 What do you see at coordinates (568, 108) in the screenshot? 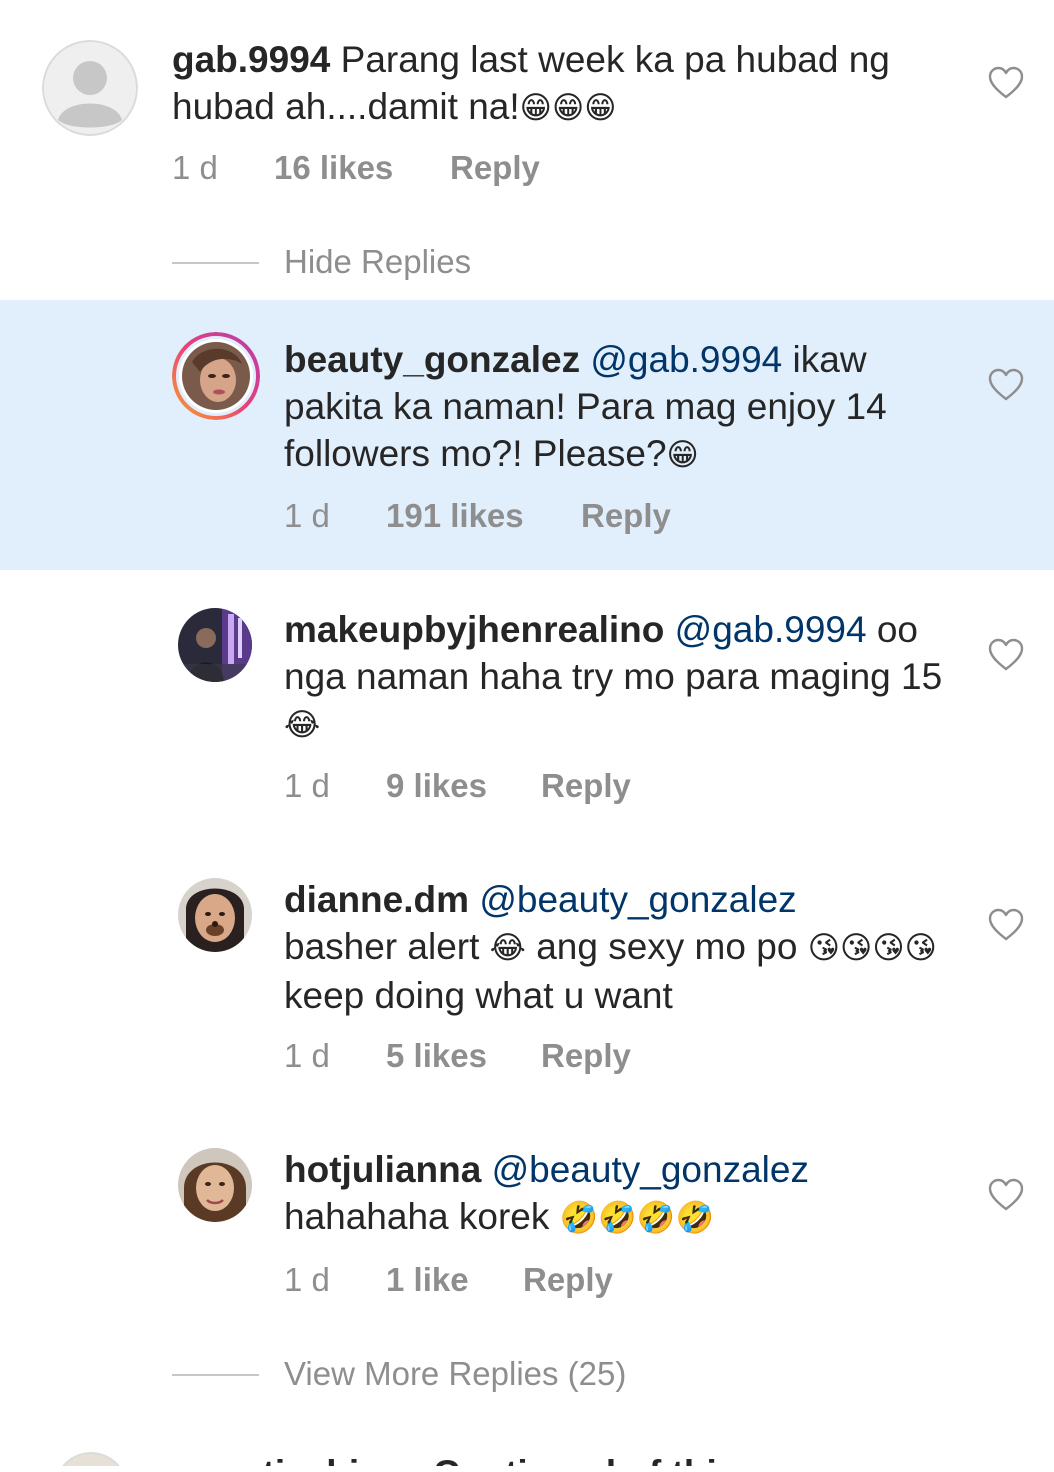
I see `grinning-emoji: 😁😁😁` at bounding box center [568, 108].